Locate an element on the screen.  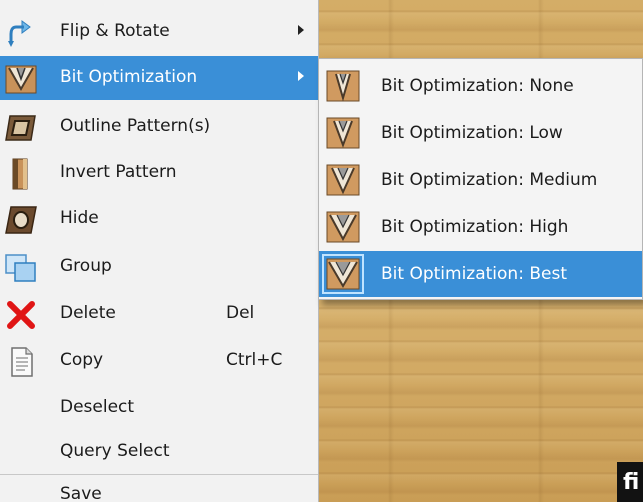
bit-optimization-icon is located at coordinates (21, 79).